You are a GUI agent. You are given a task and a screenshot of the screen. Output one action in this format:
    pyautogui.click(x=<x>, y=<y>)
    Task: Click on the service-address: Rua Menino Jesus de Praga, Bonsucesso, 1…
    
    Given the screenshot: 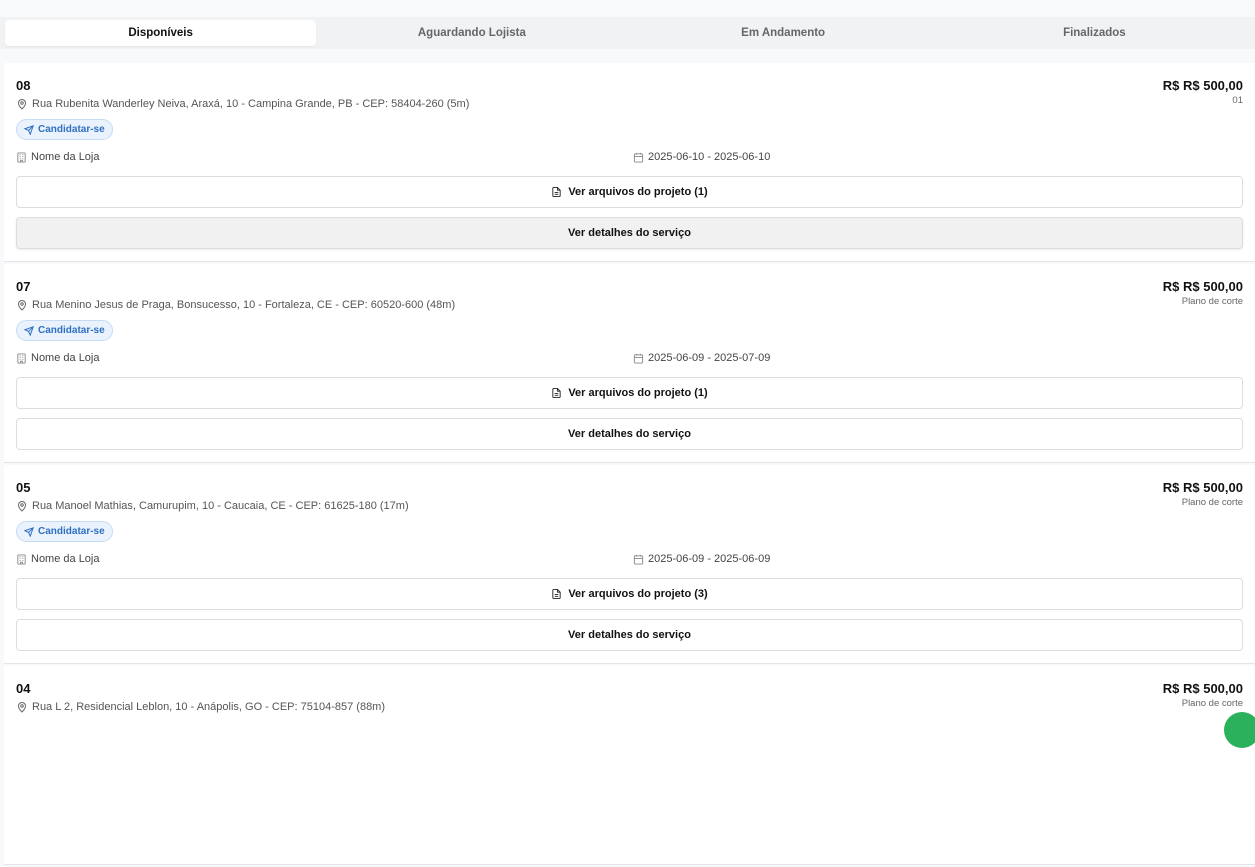 What is the action you would take?
    pyautogui.click(x=235, y=305)
    